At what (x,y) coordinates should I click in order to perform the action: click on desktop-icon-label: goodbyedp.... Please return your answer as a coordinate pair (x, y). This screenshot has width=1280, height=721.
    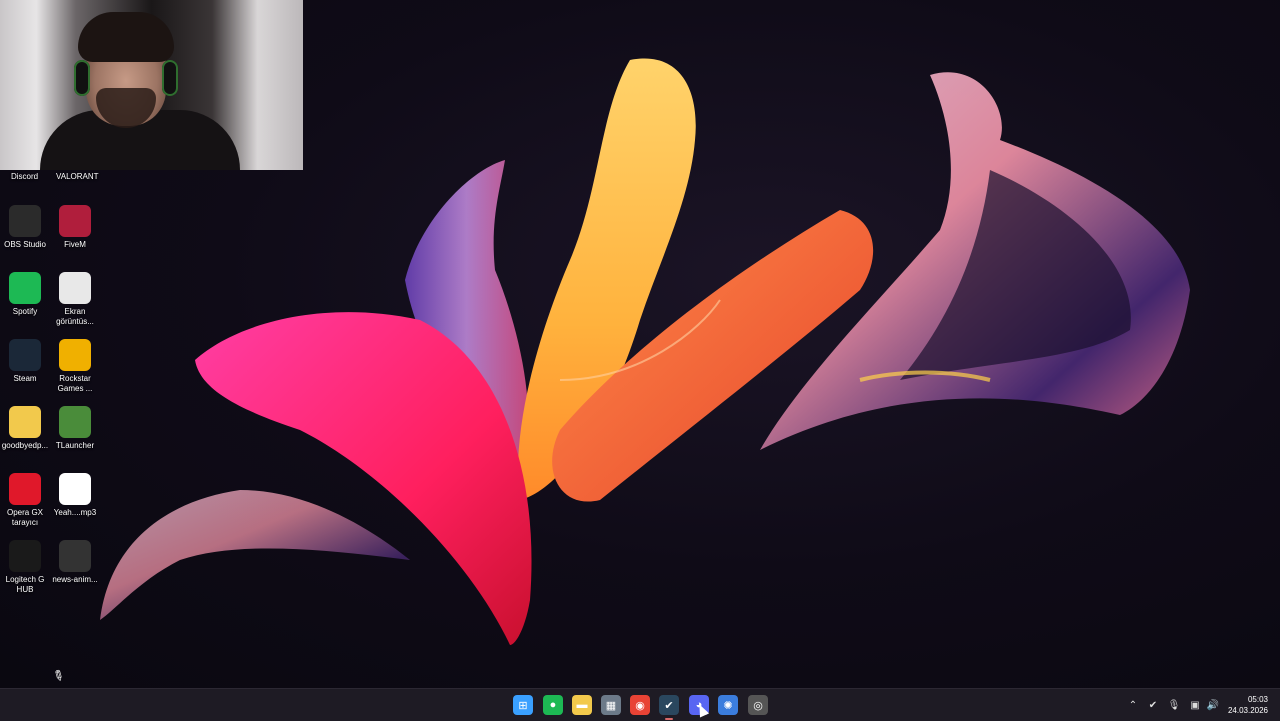
    Looking at the image, I should click on (25, 445).